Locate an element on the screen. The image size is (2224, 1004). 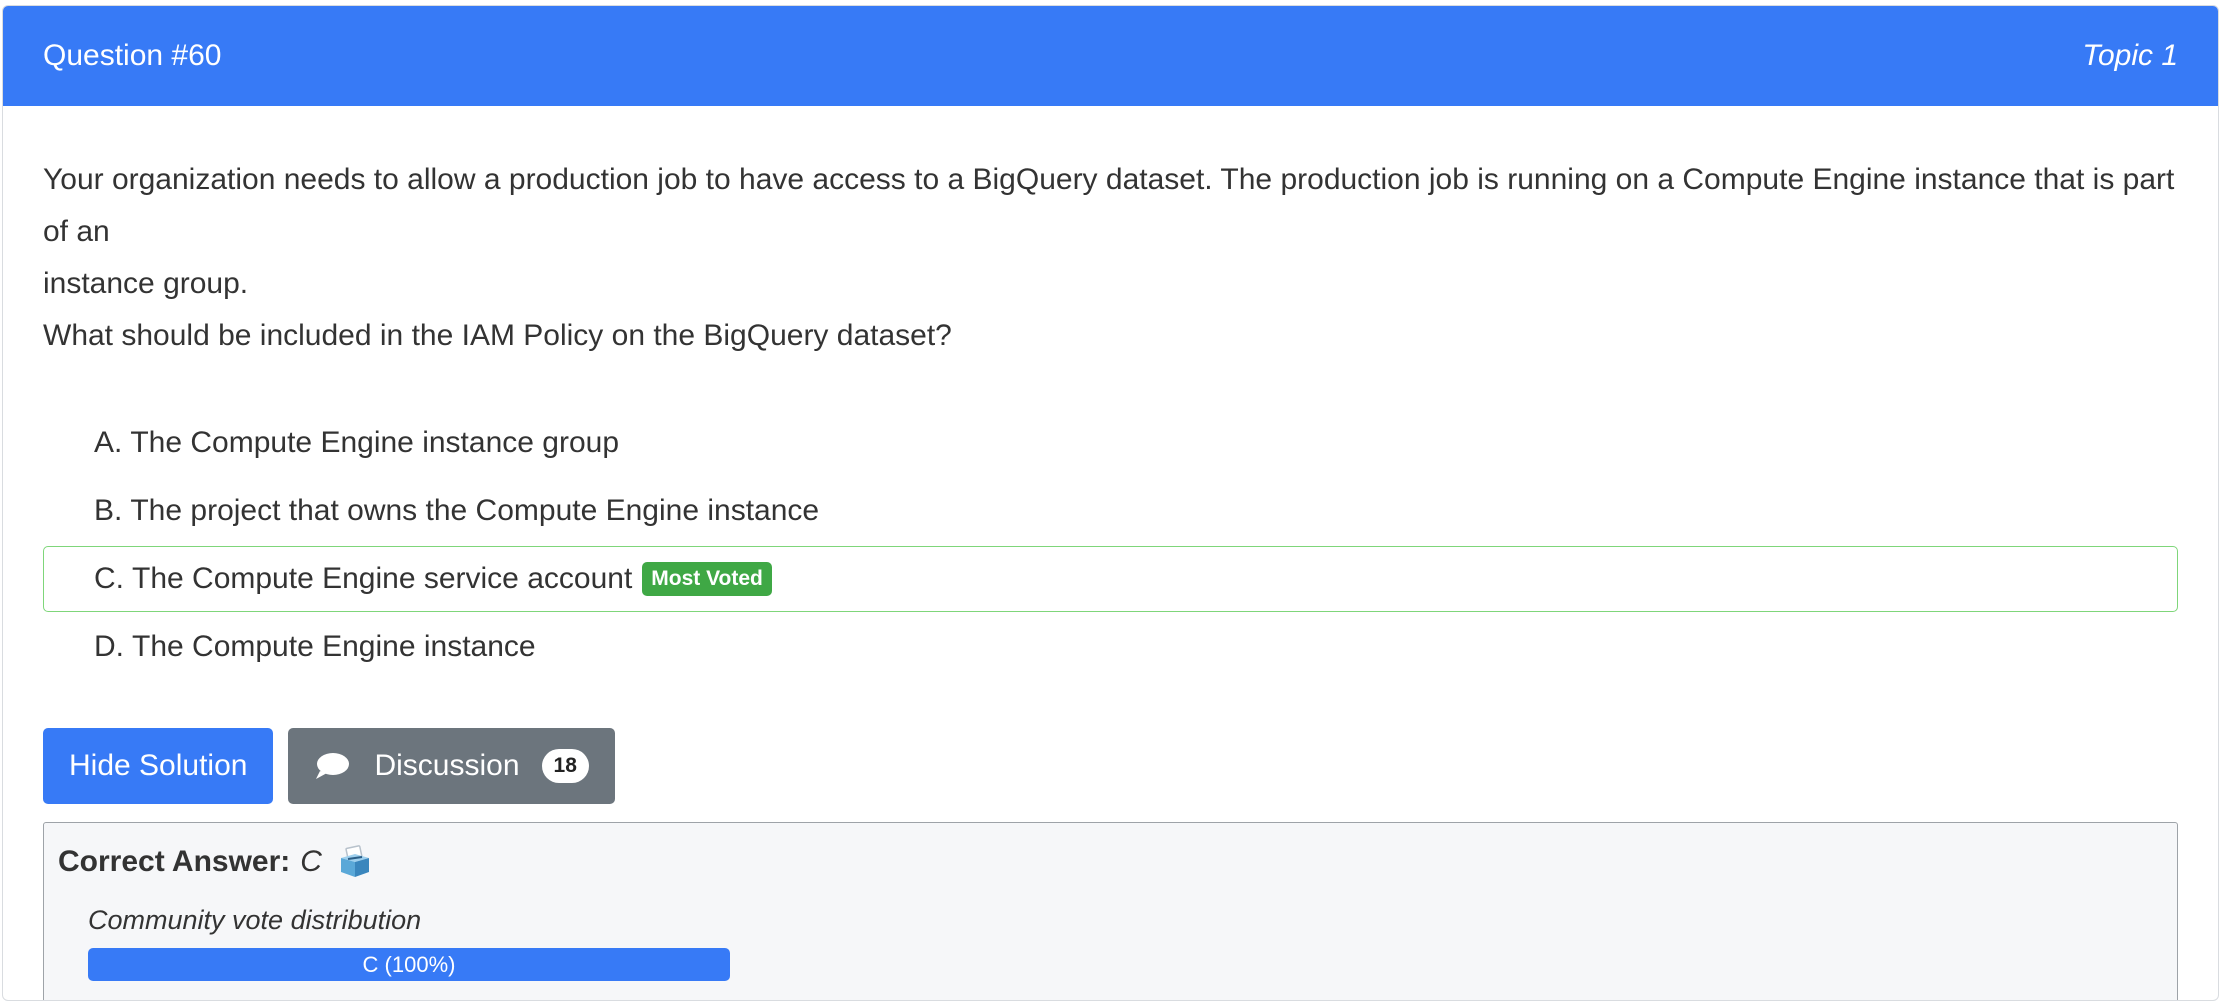
vote-bar-segment-c: C (100%) is located at coordinates (409, 964).